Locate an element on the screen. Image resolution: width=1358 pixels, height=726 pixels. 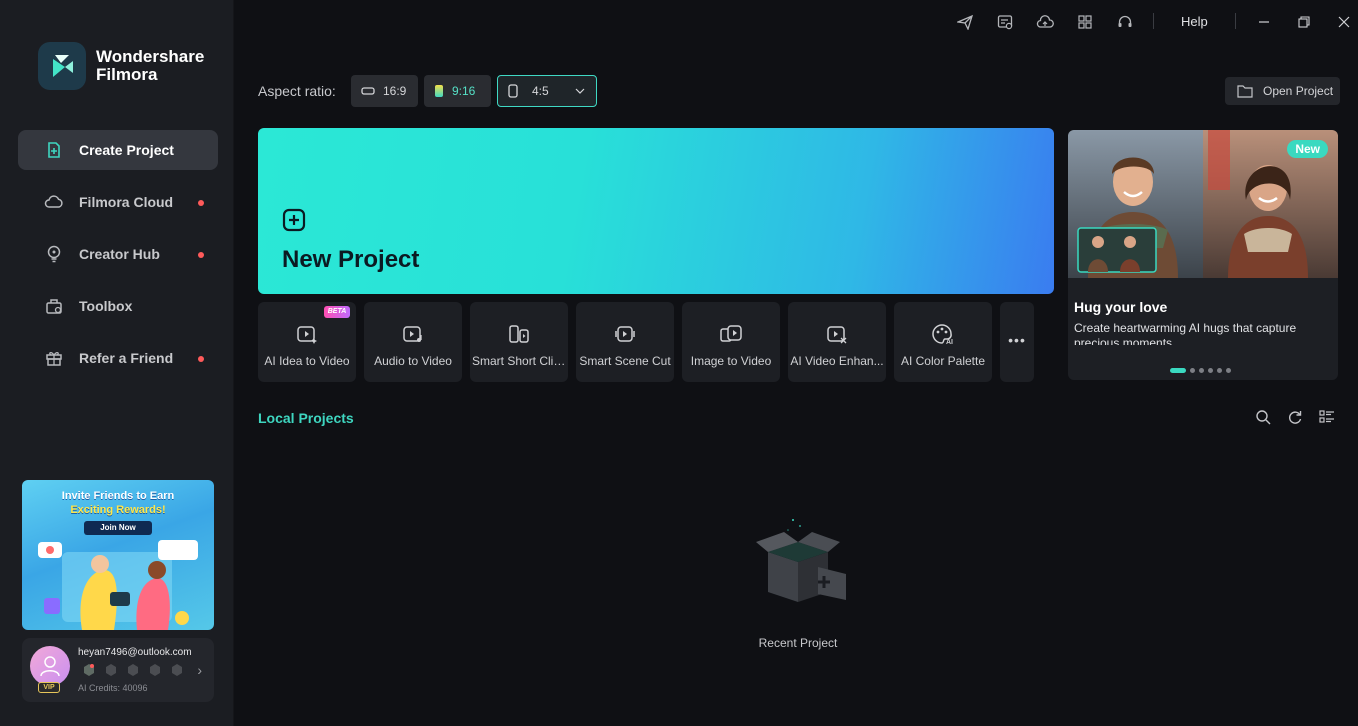
more-dots-icon: ••• is located at coordinates (1017, 340).